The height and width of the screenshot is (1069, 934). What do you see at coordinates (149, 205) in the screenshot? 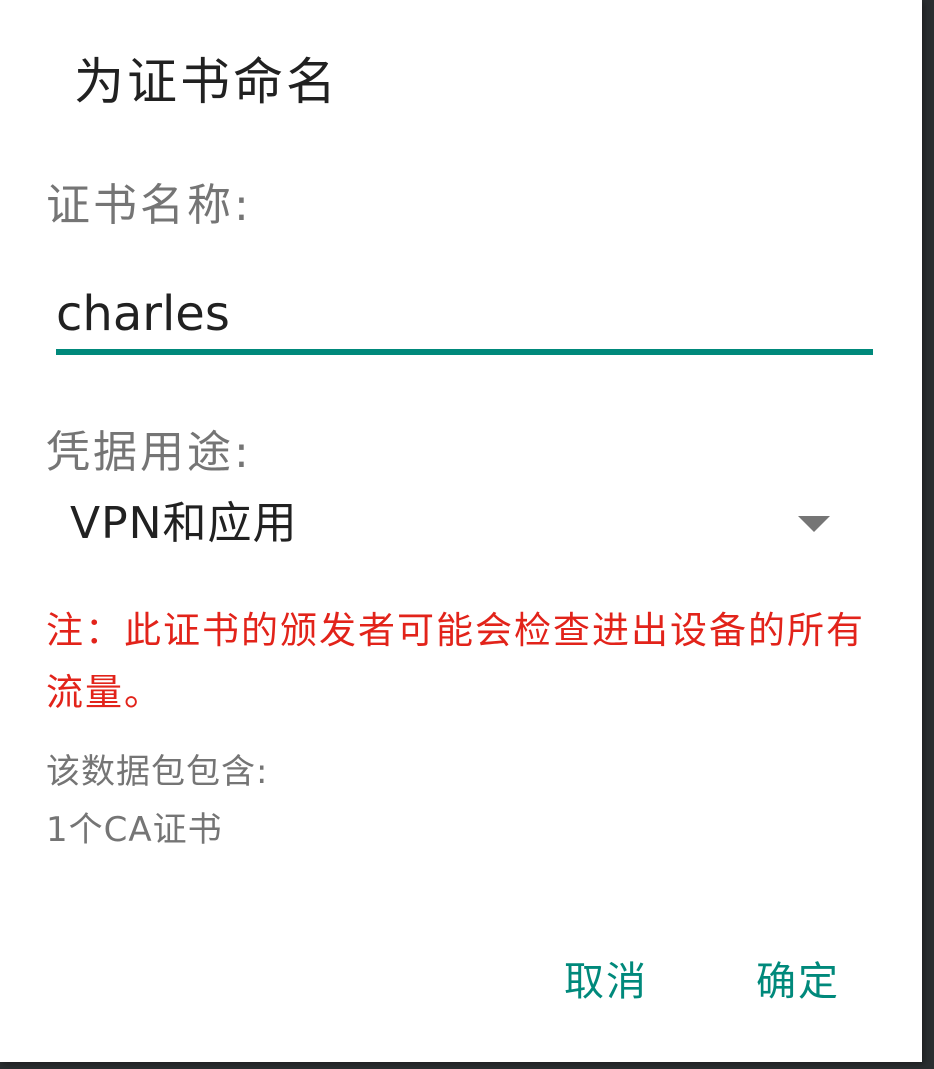
I see `cert-name-label: 证书名称:` at bounding box center [149, 205].